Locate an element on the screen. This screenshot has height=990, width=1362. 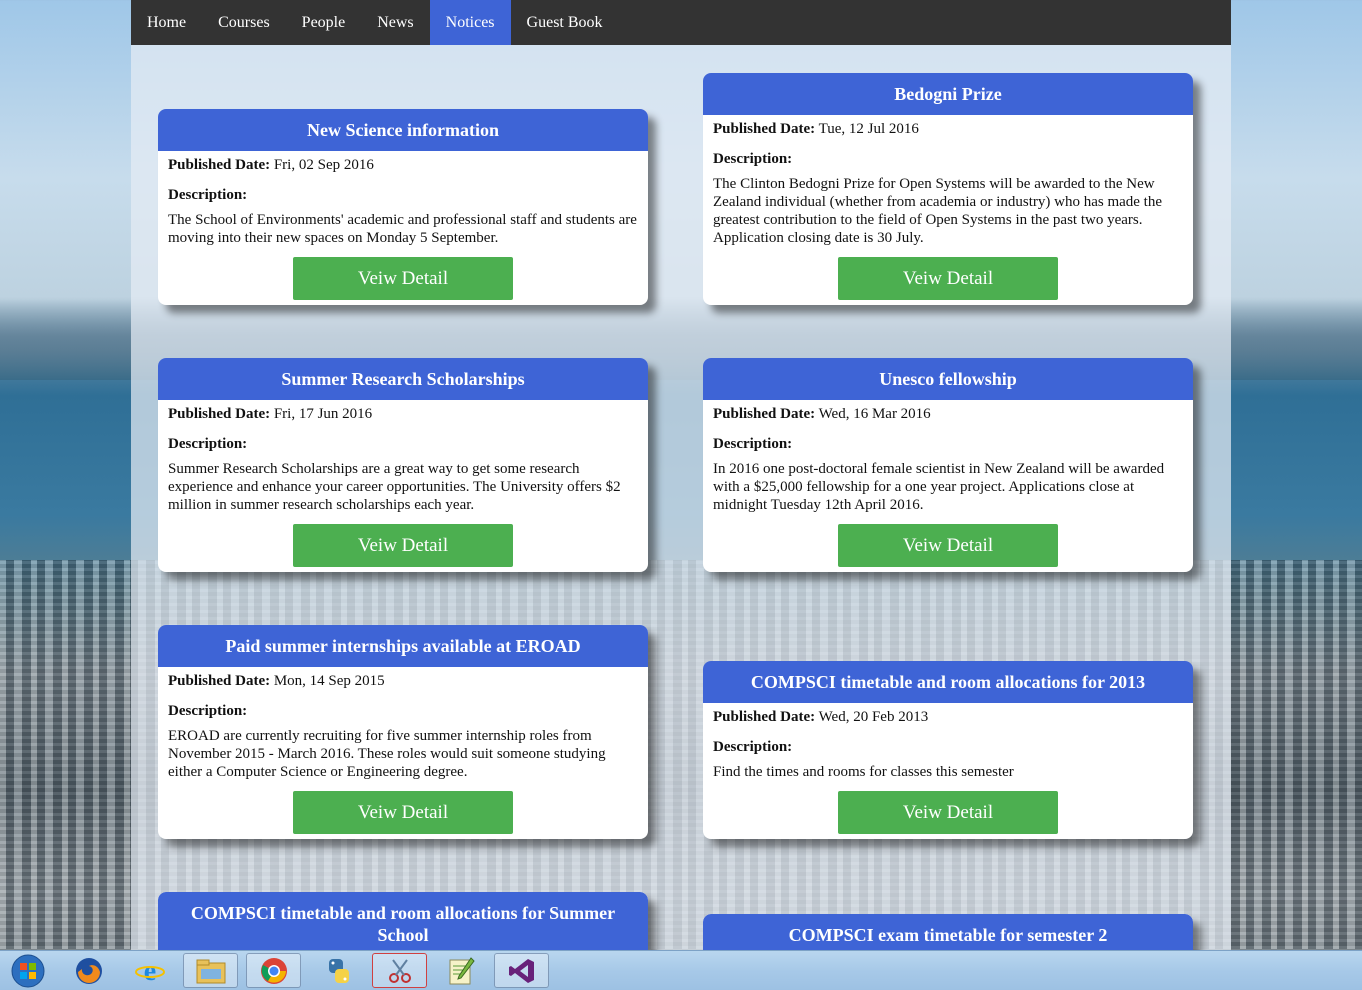
published-date: Fri, 02 Sep 2016 is located at coordinates (323, 165).